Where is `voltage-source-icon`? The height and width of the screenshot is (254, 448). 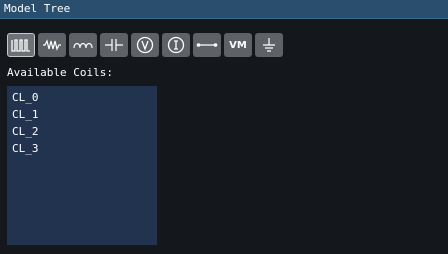 voltage-source-icon is located at coordinates (145, 45).